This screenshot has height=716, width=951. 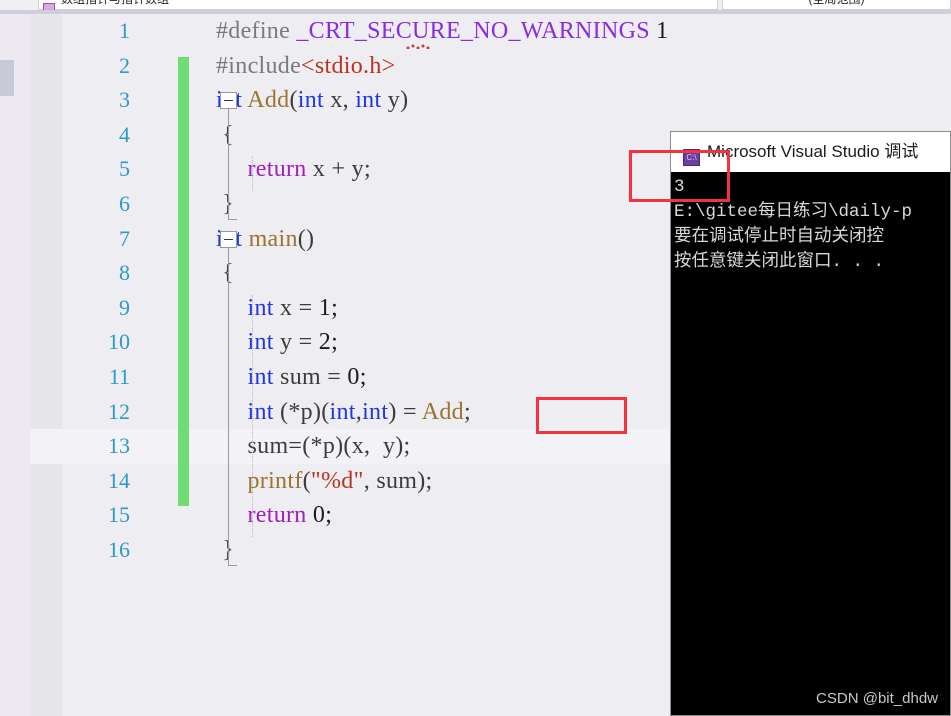 I want to click on code-text: int sum = 0;, so click(x=291, y=377).